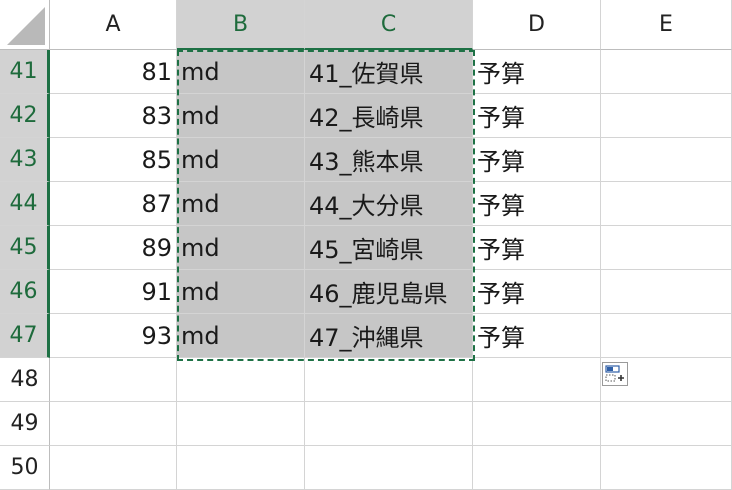  What do you see at coordinates (666, 248) in the screenshot?
I see `cell-e45` at bounding box center [666, 248].